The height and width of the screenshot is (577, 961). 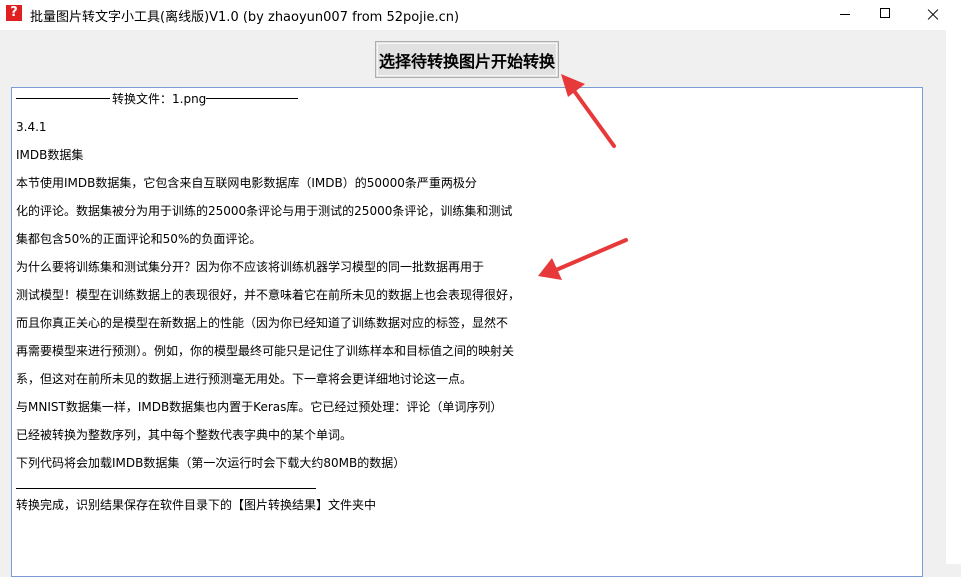 I want to click on arrow-to-text-icon, so click(x=583, y=259).